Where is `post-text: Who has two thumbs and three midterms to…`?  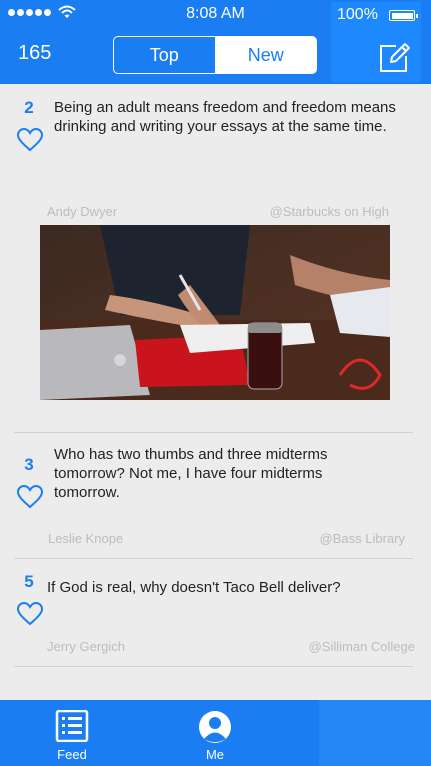
post-text: Who has two thumbs and three midterms to… is located at coordinates (191, 473).